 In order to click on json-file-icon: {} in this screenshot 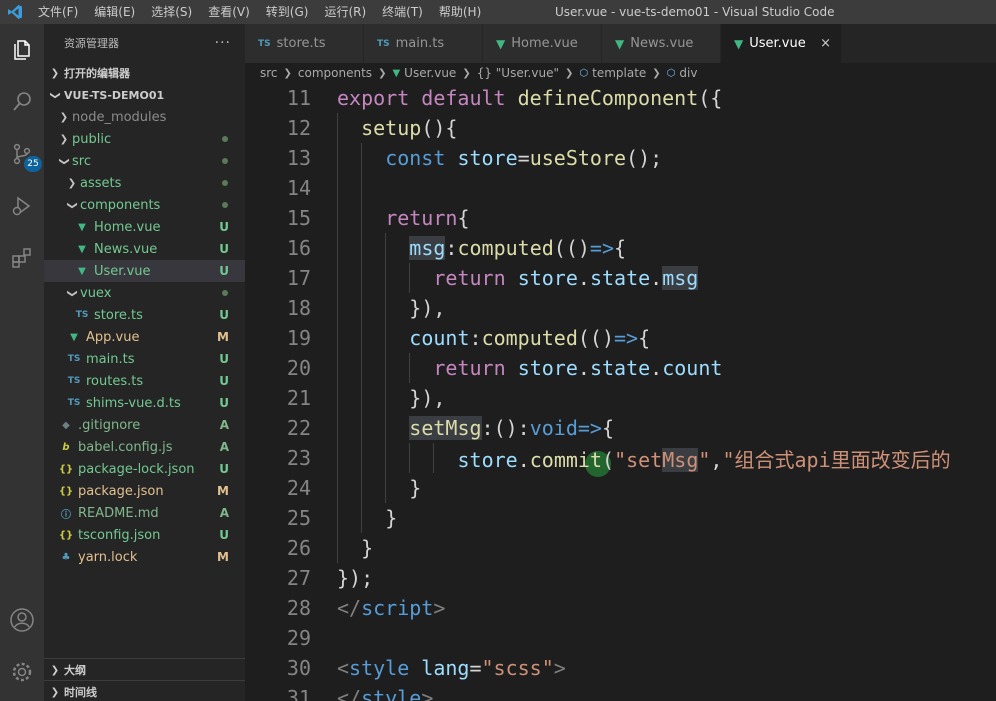, I will do `click(66, 491)`.